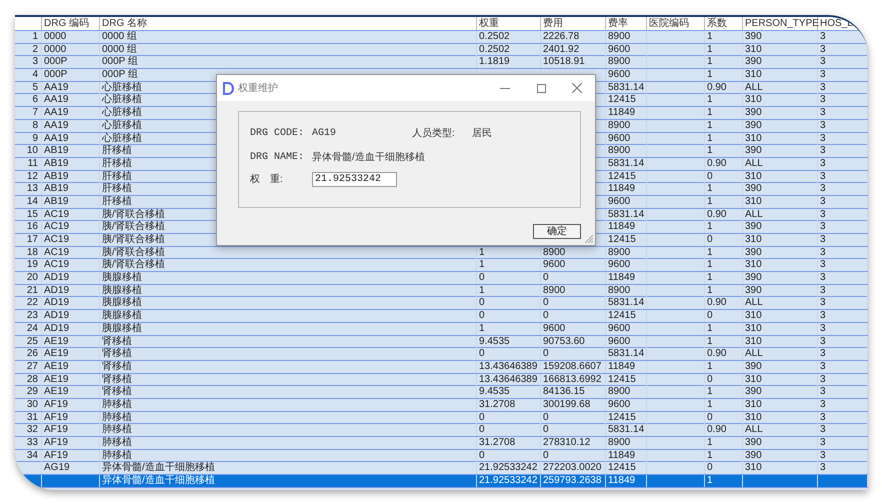  Describe the element at coordinates (441, 50) in the screenshot. I see `table-row: 2 0000 0000 组 0.2502 2401.92 9600 1 310 3` at that location.